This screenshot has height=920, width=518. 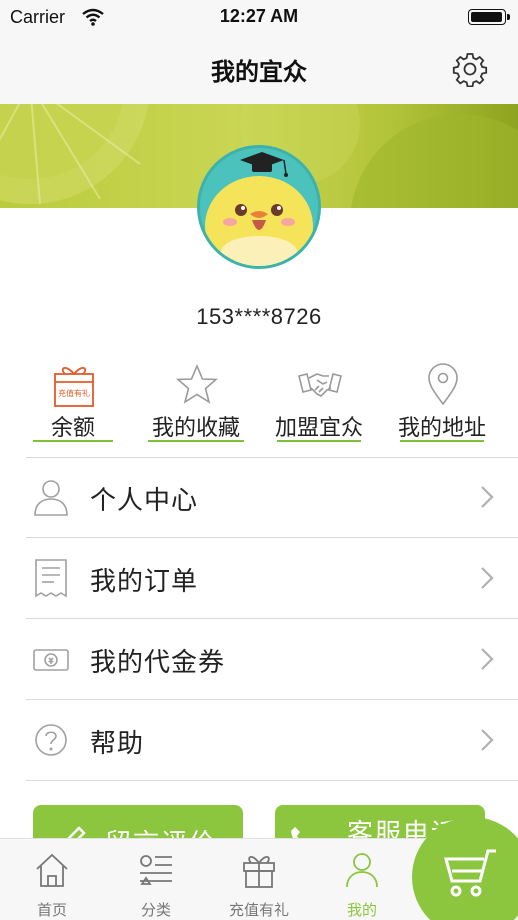 I want to click on status-bar: Carrier 12:27 AM, so click(x=259, y=17).